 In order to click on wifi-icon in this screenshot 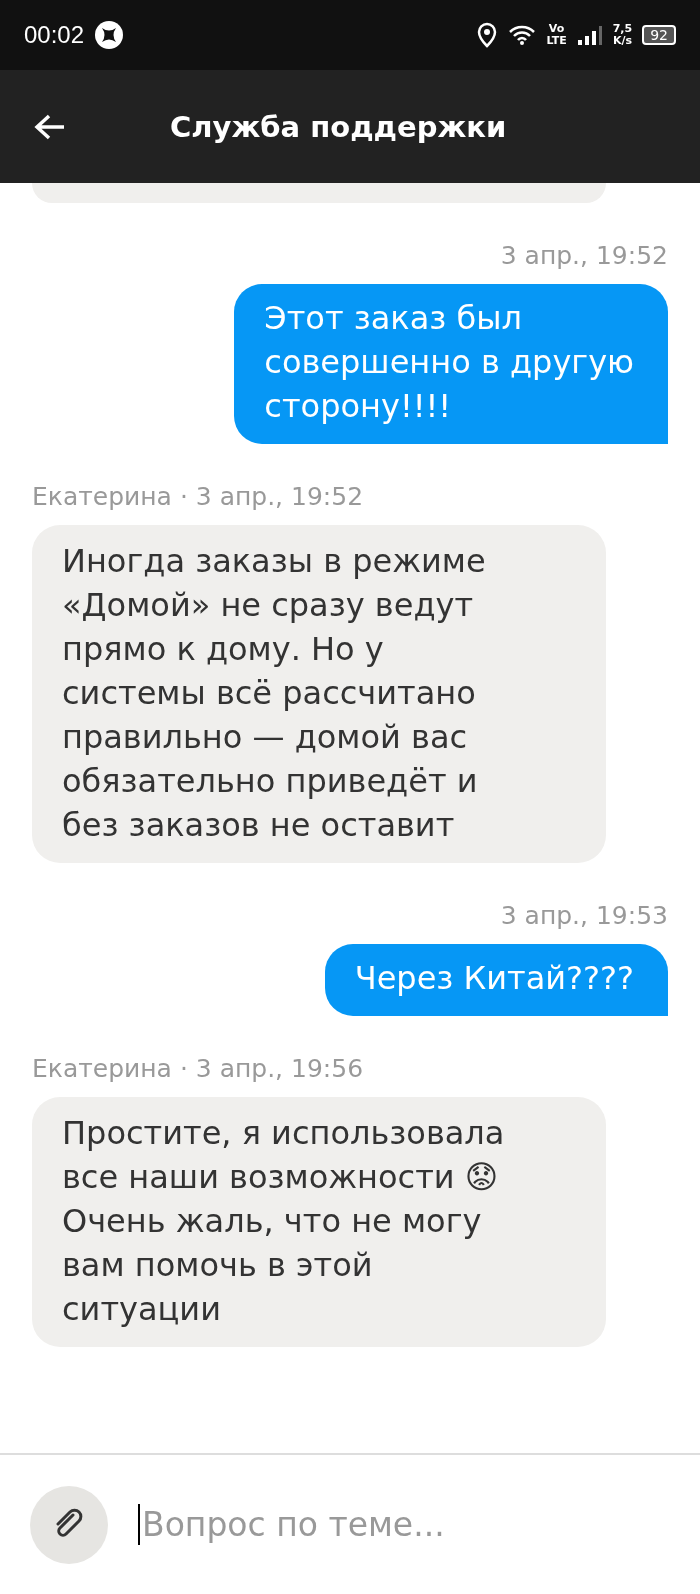, I will do `click(522, 35)`.